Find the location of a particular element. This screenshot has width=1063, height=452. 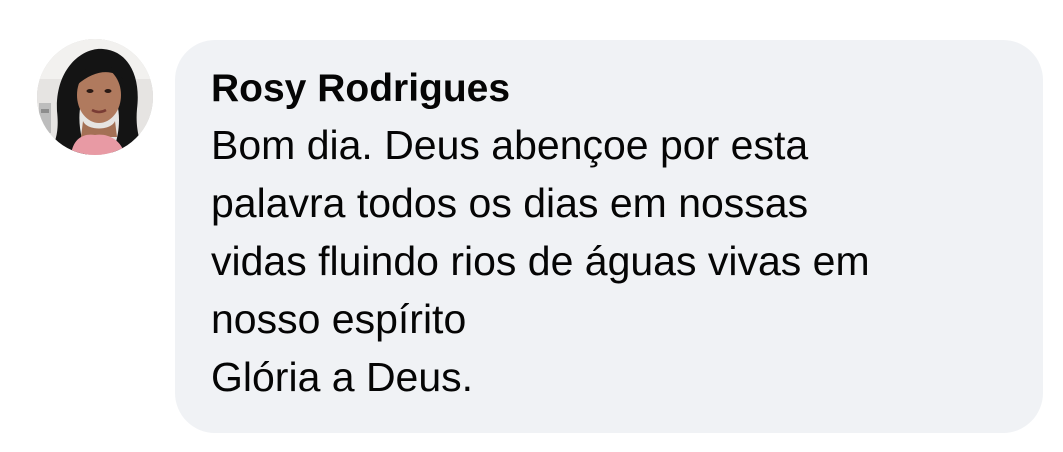

comment-text-line: Bom dia. Deus abençoe por esta is located at coordinates (510, 145).